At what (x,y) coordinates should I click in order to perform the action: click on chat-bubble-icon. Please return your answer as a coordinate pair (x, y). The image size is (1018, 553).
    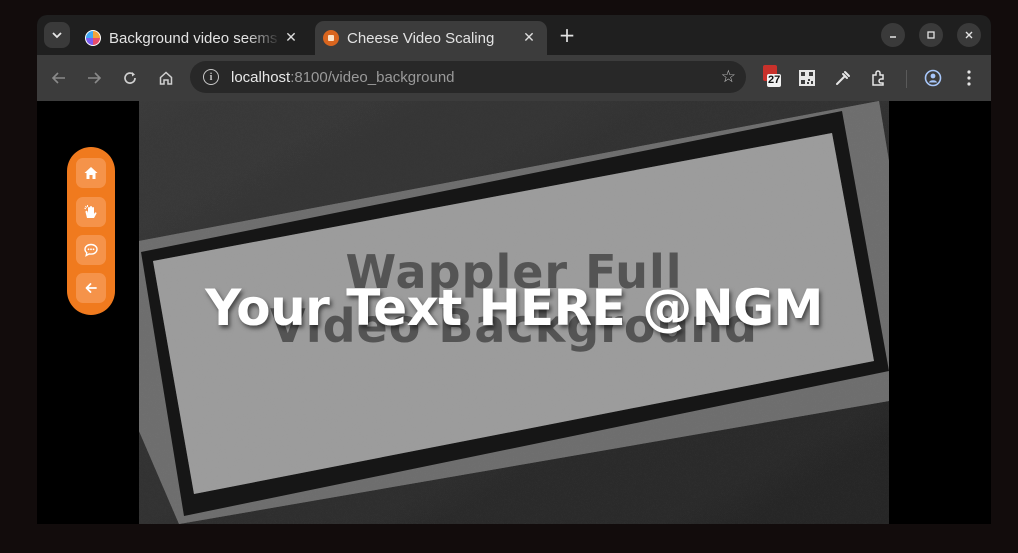
    Looking at the image, I should click on (91, 250).